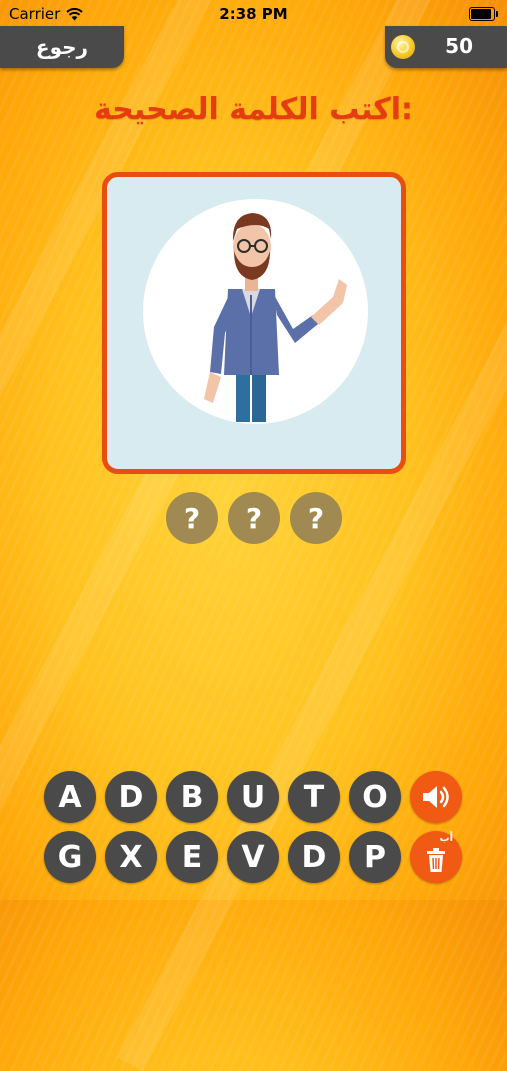 Image resolution: width=507 pixels, height=1071 pixels. Describe the element at coordinates (192, 797) in the screenshot. I see `letter-key-b: B` at that location.